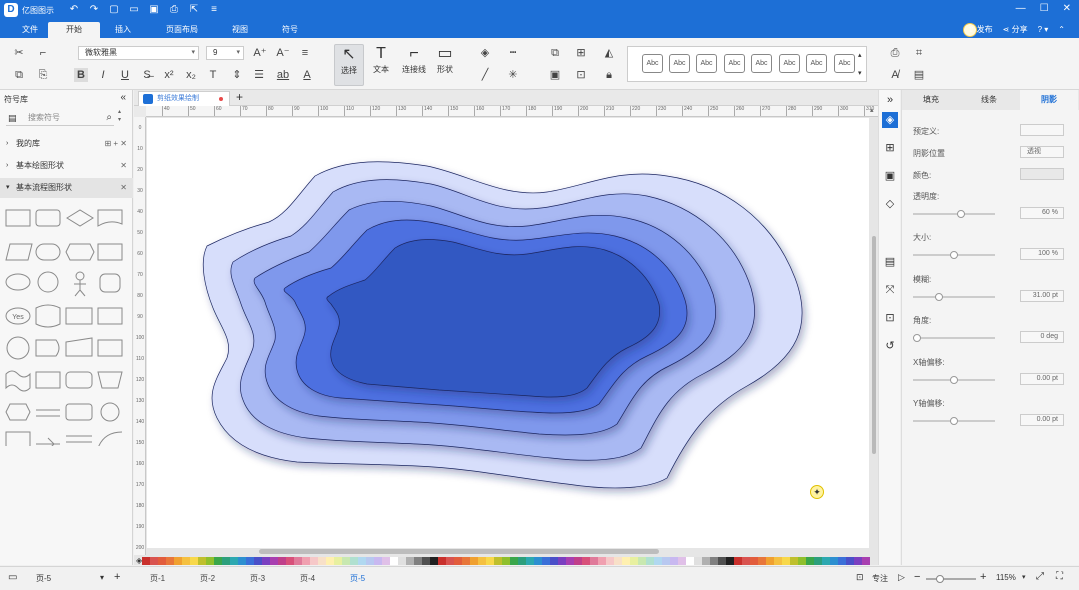  What do you see at coordinates (213, 75) in the screenshot?
I see `text-case-icon: T` at bounding box center [213, 75].